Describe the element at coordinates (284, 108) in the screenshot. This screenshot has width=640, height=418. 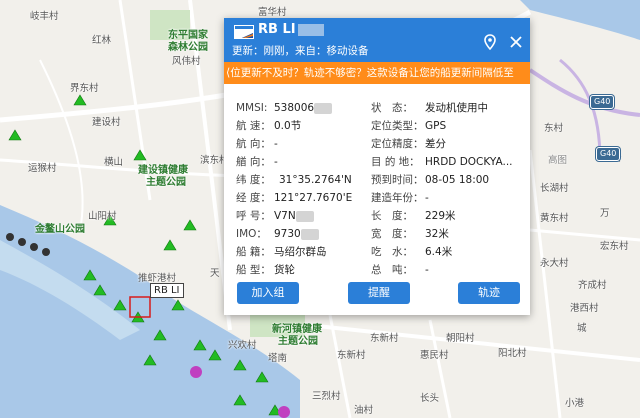
I see `field-mmsi: MMSI: 538006` at that location.